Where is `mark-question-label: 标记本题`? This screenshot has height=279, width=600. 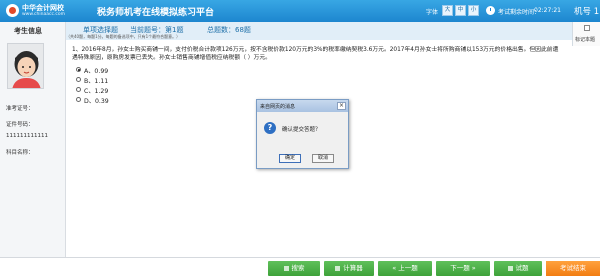 mark-question-label: 标记本题 is located at coordinates (585, 40).